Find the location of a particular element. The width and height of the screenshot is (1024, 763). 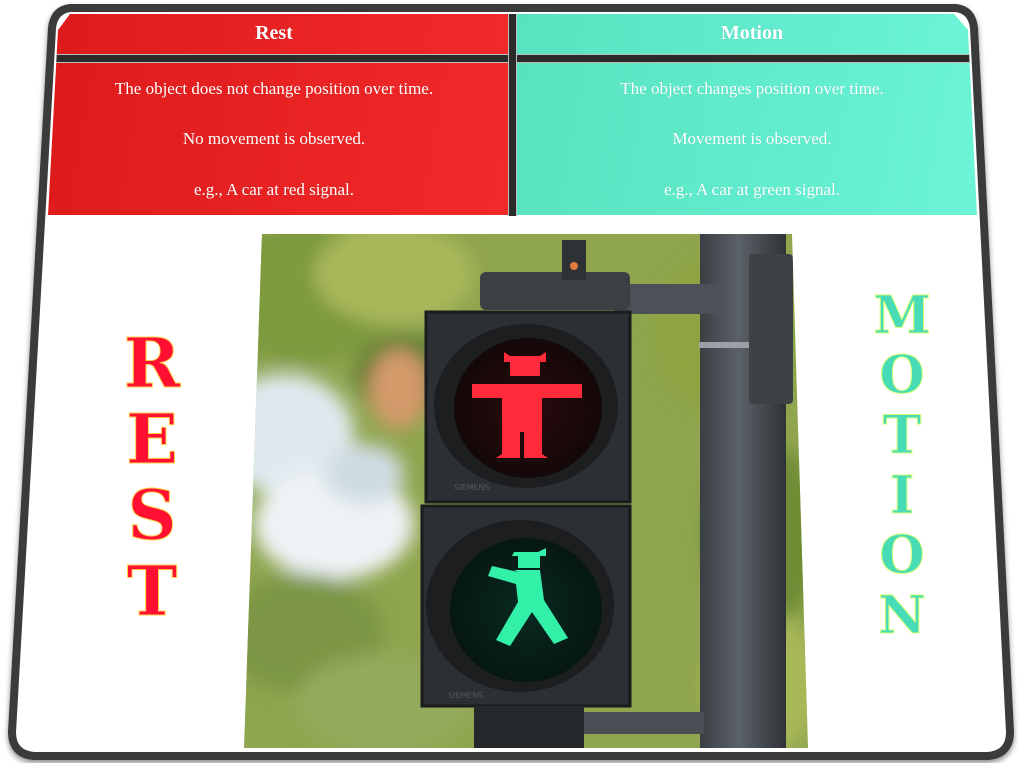

rest-letter: E is located at coordinates (152, 440).